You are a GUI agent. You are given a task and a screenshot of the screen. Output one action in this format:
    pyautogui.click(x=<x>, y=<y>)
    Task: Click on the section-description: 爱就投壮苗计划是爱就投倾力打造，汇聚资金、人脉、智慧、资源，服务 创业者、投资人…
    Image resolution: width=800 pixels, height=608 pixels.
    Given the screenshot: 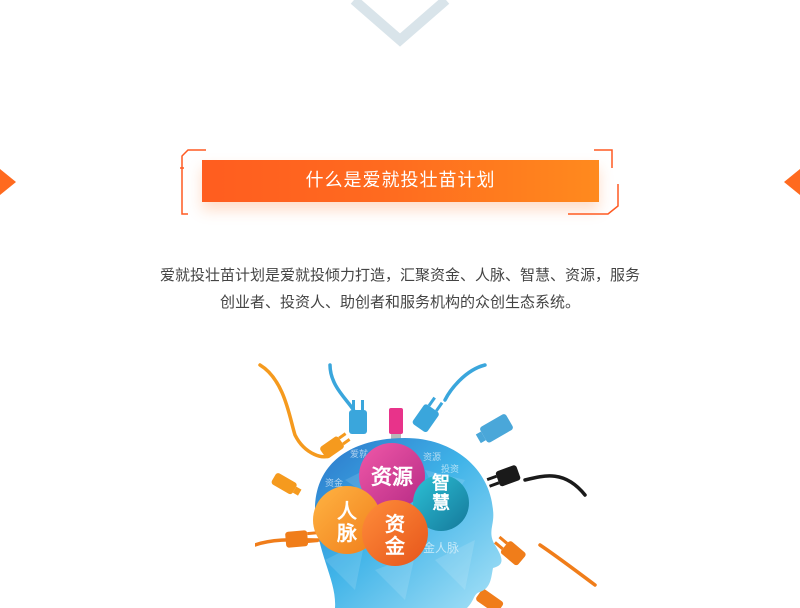 What is the action you would take?
    pyautogui.click(x=400, y=289)
    